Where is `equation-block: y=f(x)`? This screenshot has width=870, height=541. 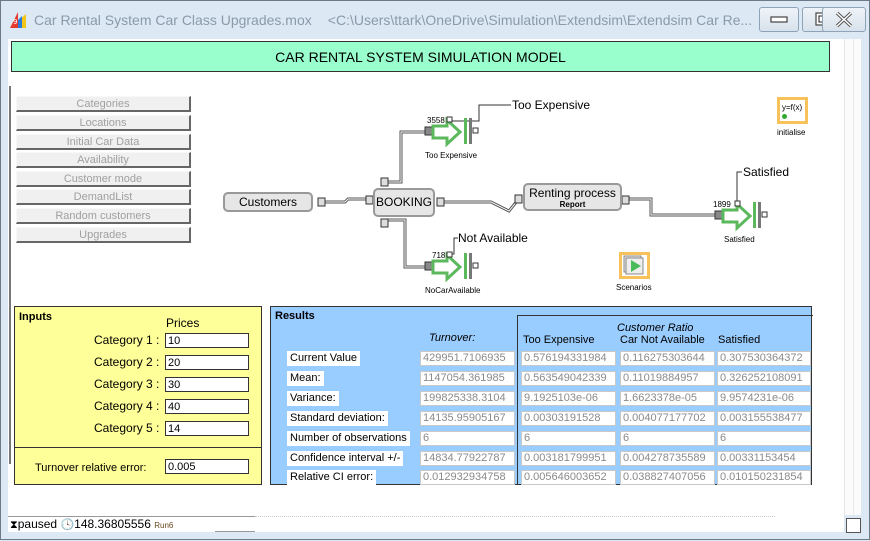 equation-block: y=f(x) is located at coordinates (792, 110).